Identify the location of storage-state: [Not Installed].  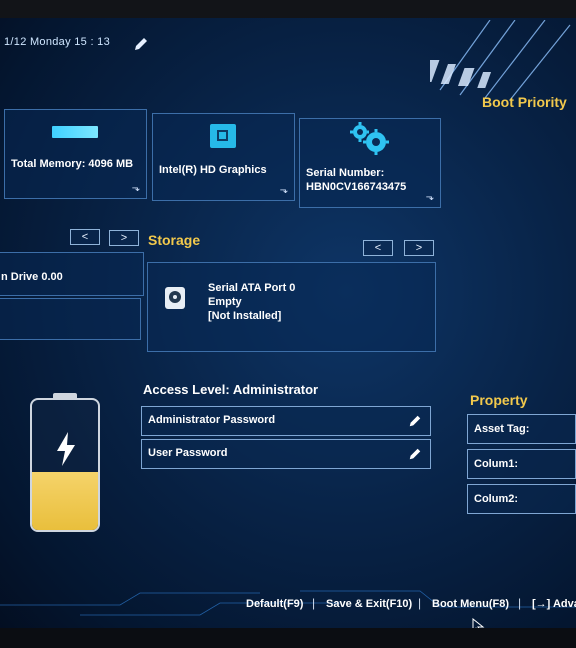
(245, 316).